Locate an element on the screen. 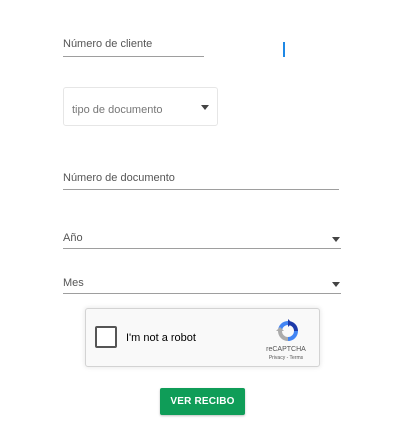  anio-select: Año is located at coordinates (202, 239).